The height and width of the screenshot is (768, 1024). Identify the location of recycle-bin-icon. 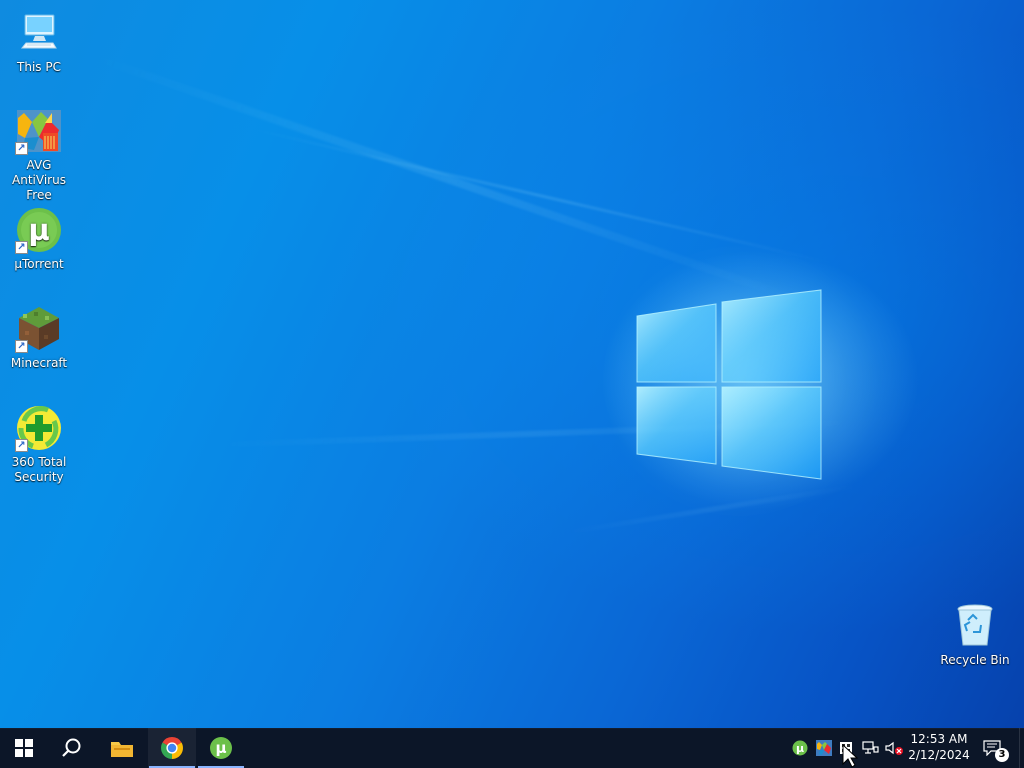
(975, 626).